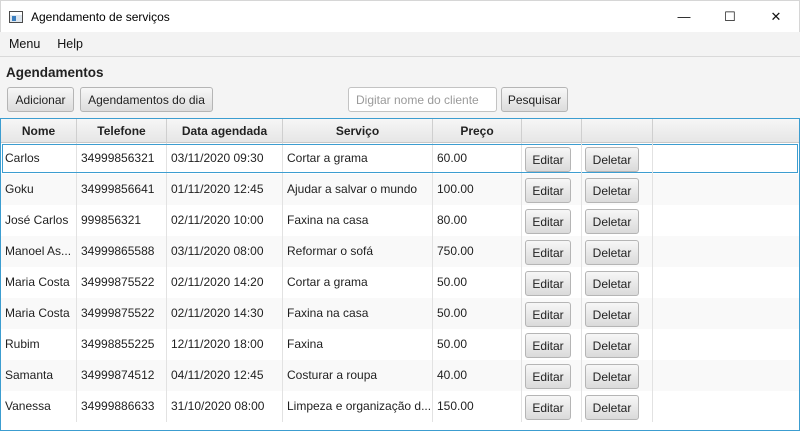 The width and height of the screenshot is (800, 431). What do you see at coordinates (39, 131) in the screenshot?
I see `column-header-nome: Nome` at bounding box center [39, 131].